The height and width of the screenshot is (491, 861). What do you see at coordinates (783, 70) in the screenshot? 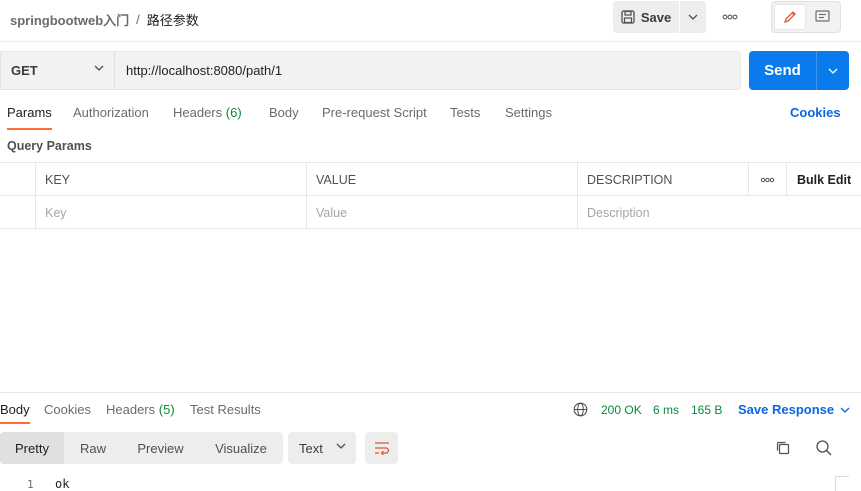
I see `send-button: Send` at bounding box center [783, 70].